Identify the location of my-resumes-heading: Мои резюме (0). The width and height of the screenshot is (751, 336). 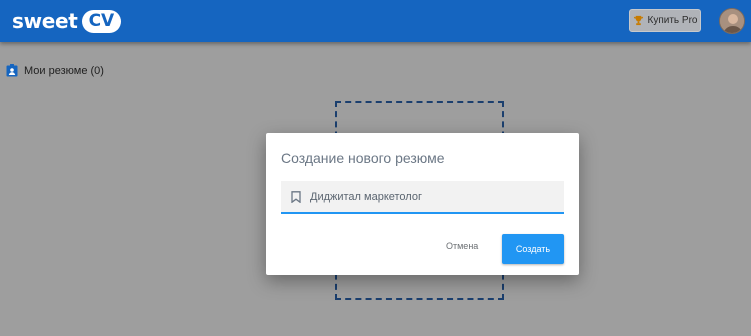
(55, 70).